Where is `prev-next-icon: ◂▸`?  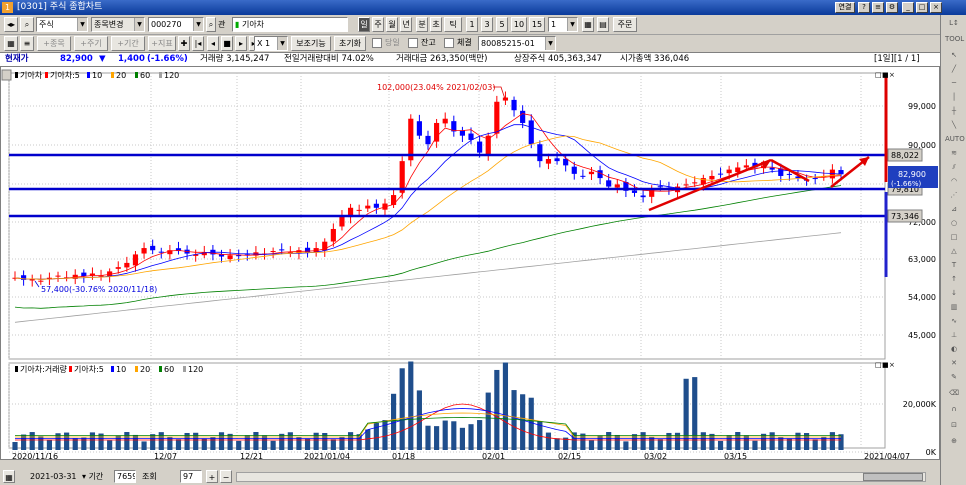 prev-next-icon: ◂▸ is located at coordinates (11, 24).